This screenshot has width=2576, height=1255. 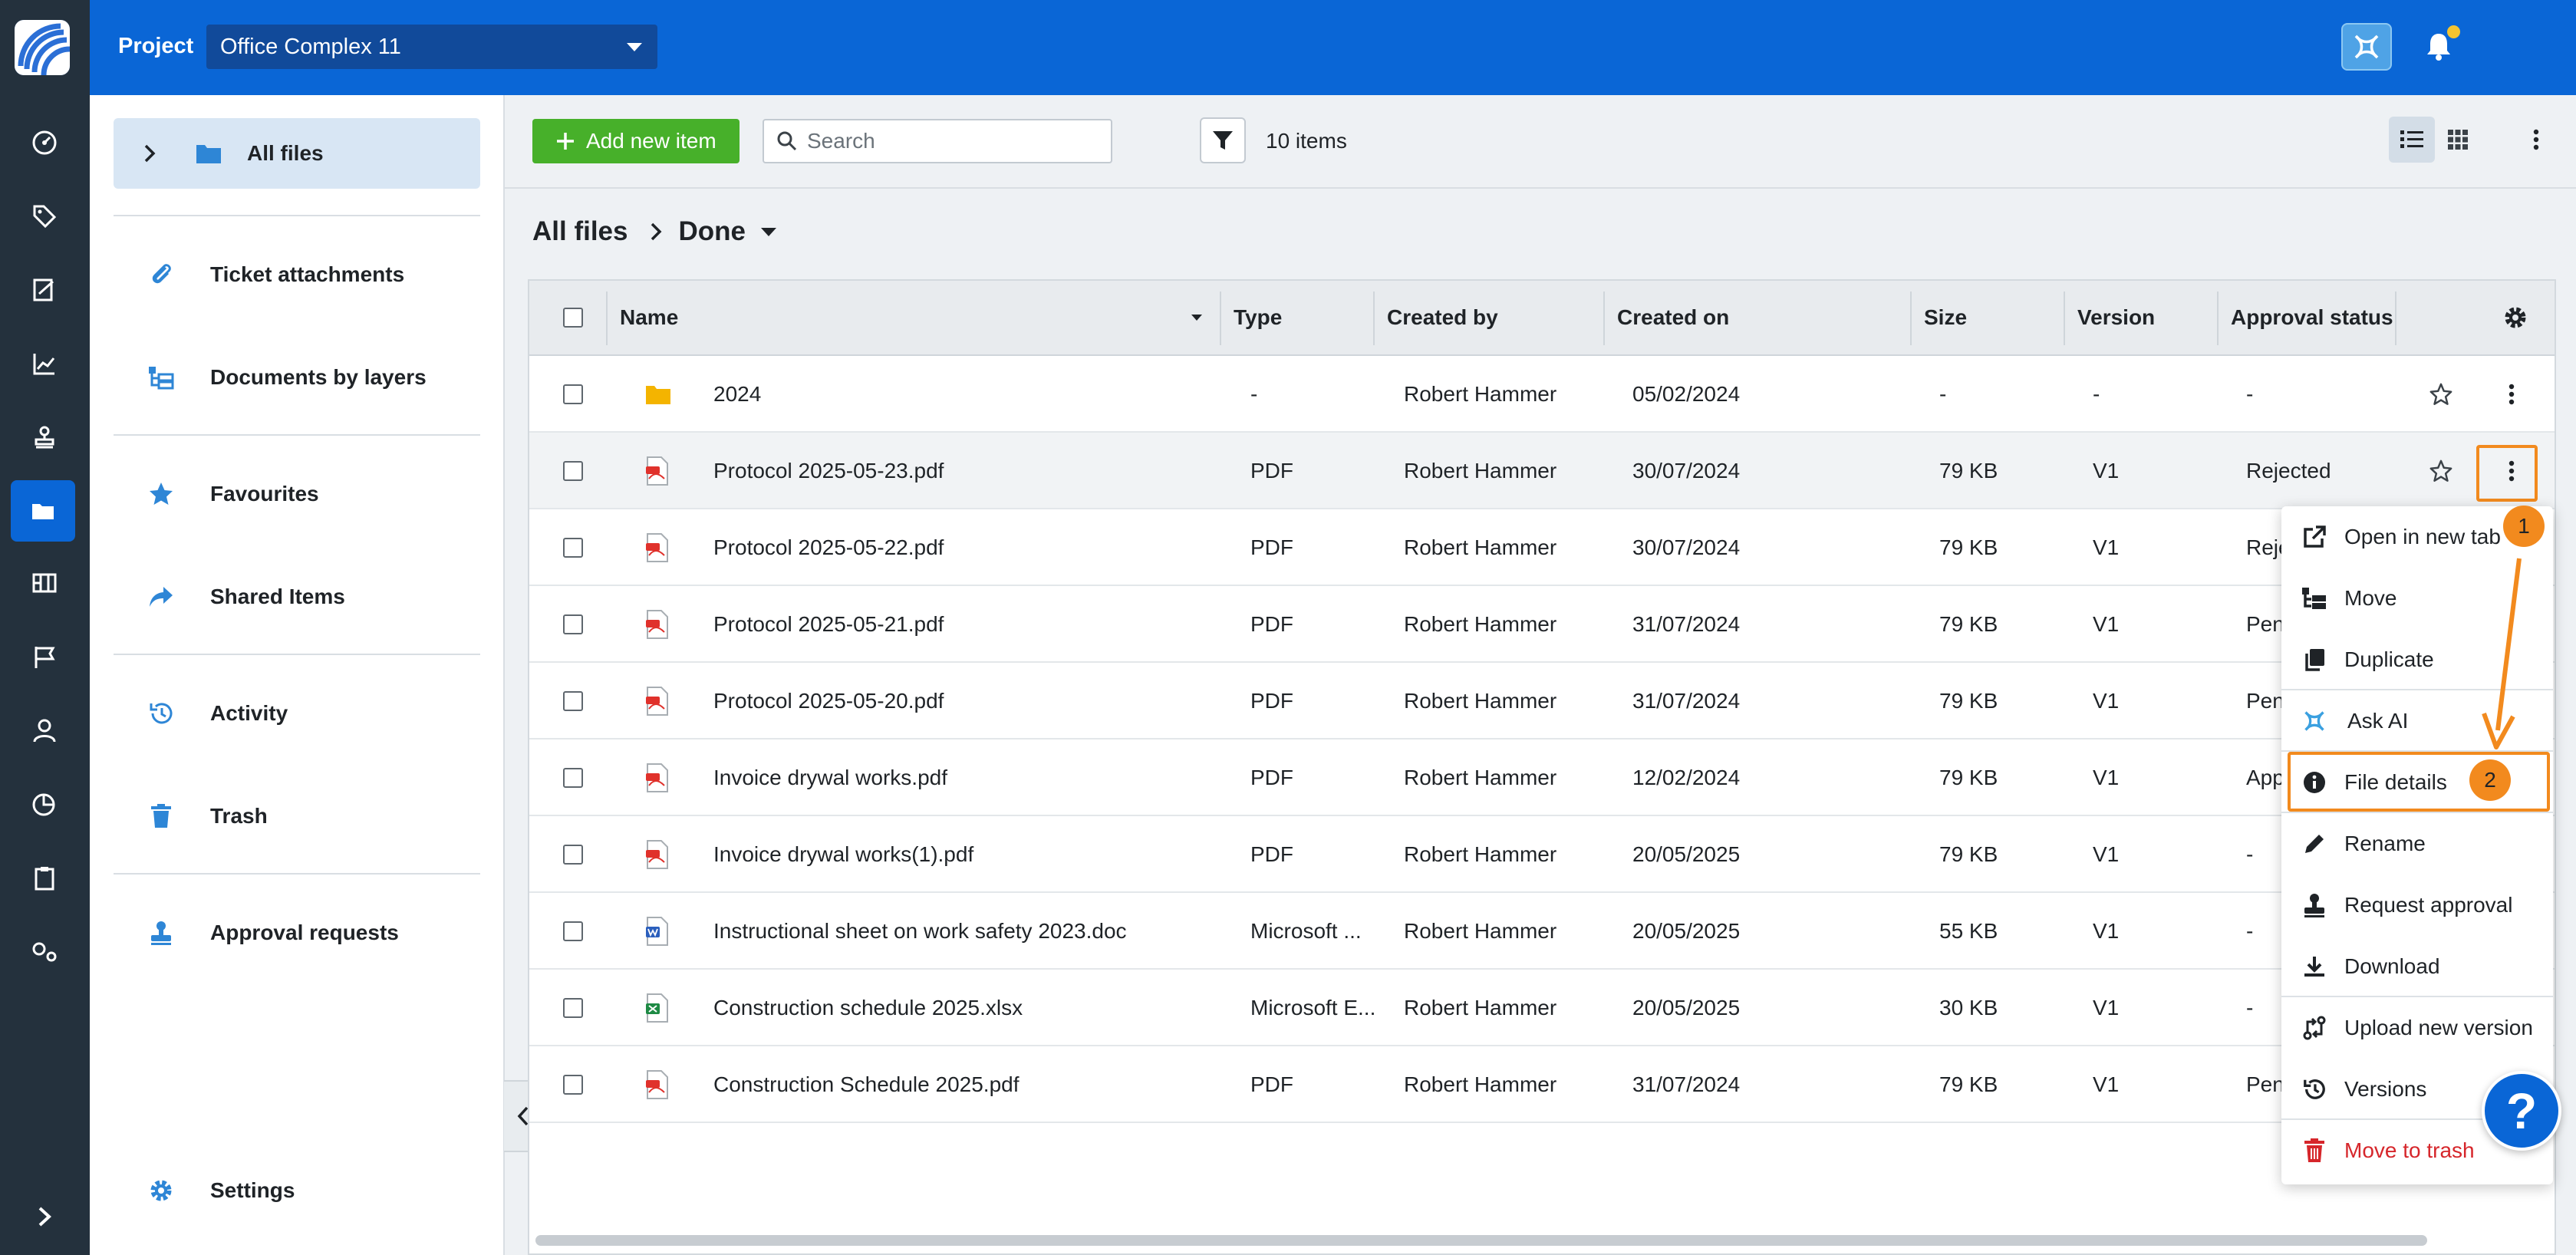 I want to click on column-header-name: Name, so click(x=649, y=318).